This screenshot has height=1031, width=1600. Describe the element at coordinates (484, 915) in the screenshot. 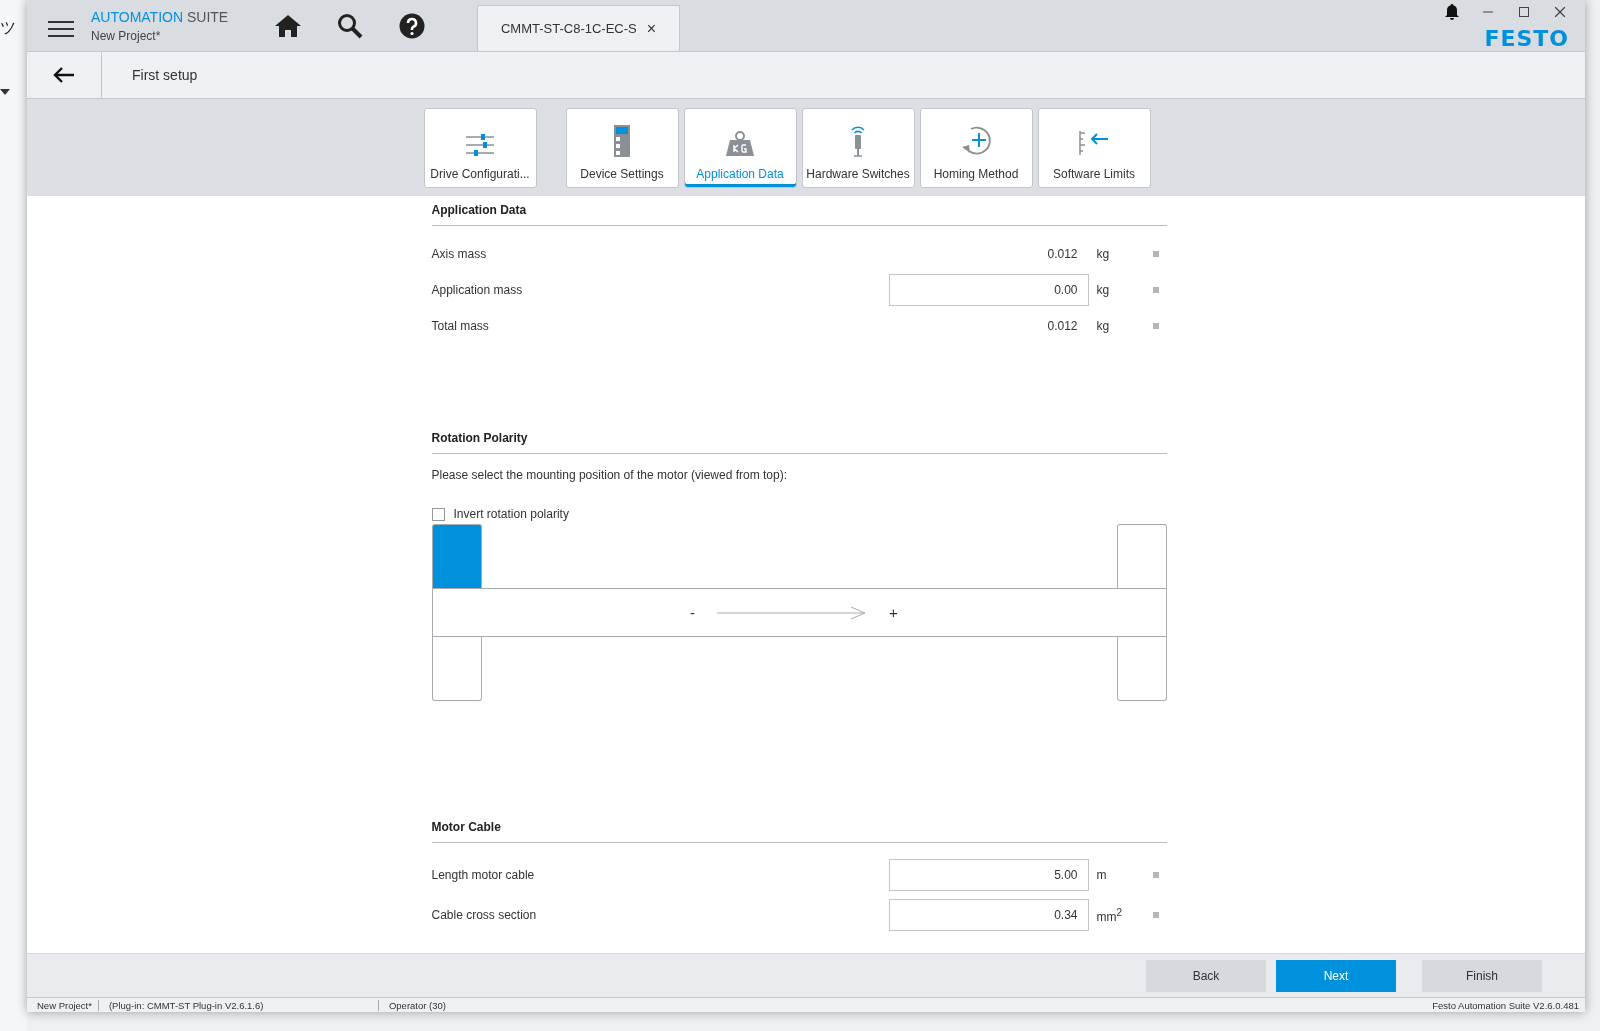

I see `field-label: Cable cross section` at that location.